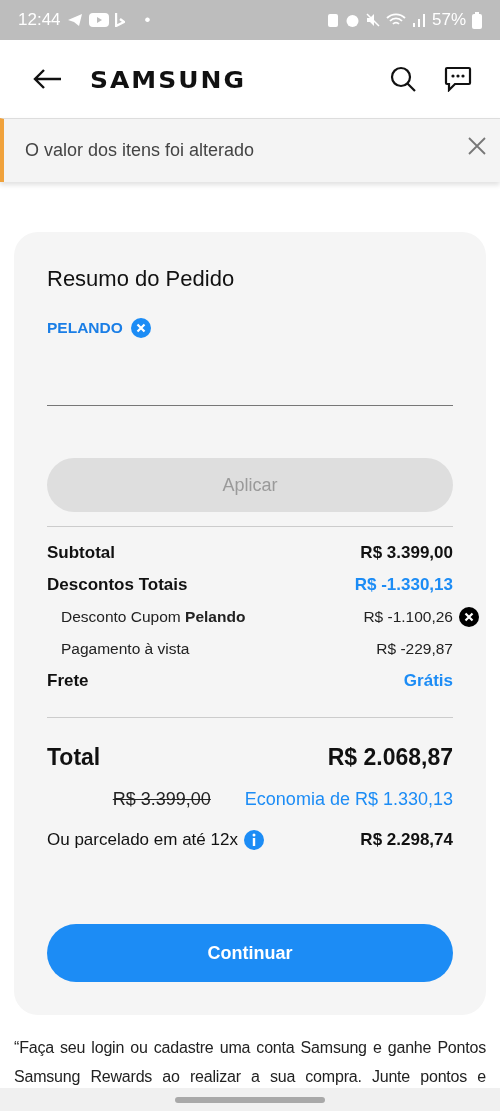  Describe the element at coordinates (458, 79) in the screenshot. I see `chat-icon` at that location.